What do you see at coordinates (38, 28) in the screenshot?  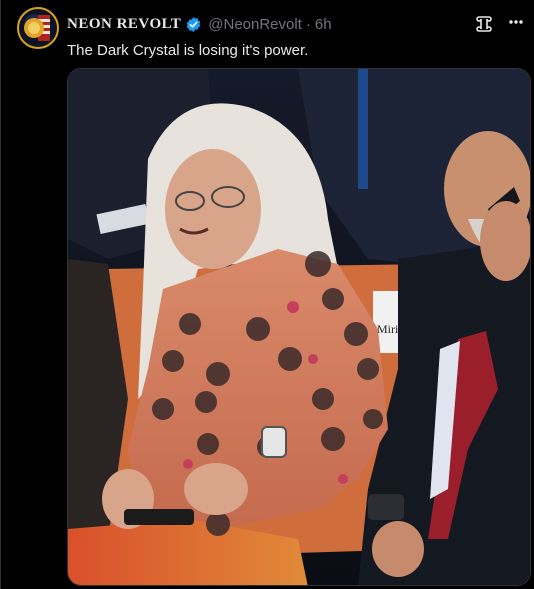 I see `avatar` at bounding box center [38, 28].